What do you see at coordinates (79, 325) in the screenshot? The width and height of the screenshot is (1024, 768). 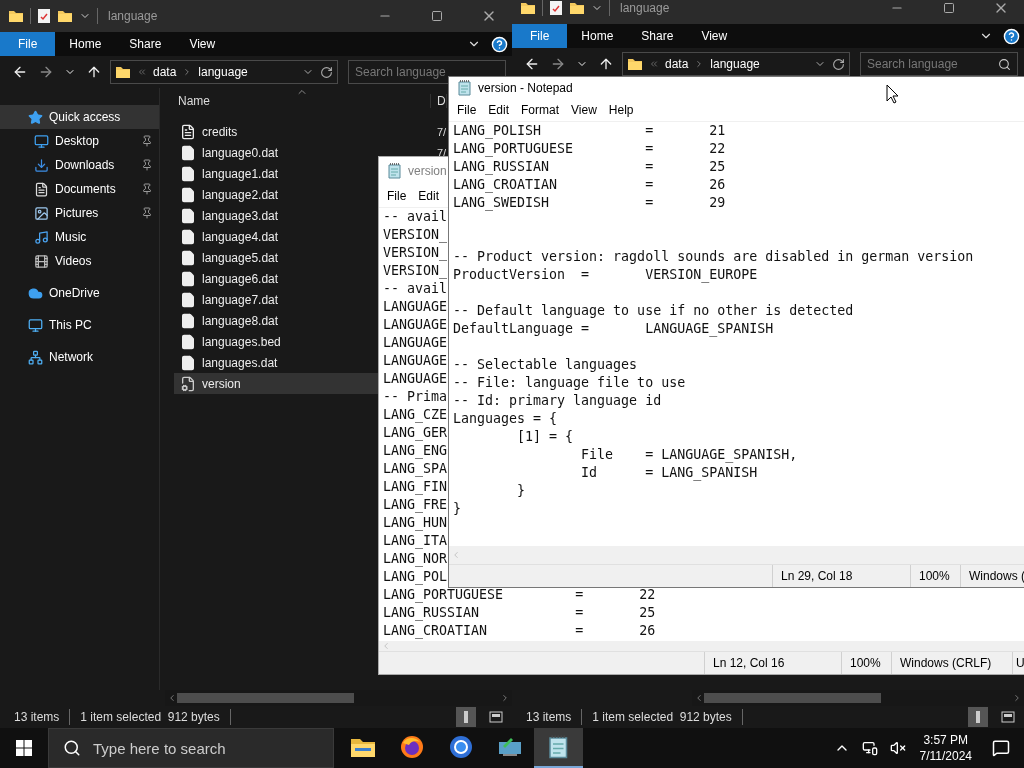 I see `navigation-item: This PC` at bounding box center [79, 325].